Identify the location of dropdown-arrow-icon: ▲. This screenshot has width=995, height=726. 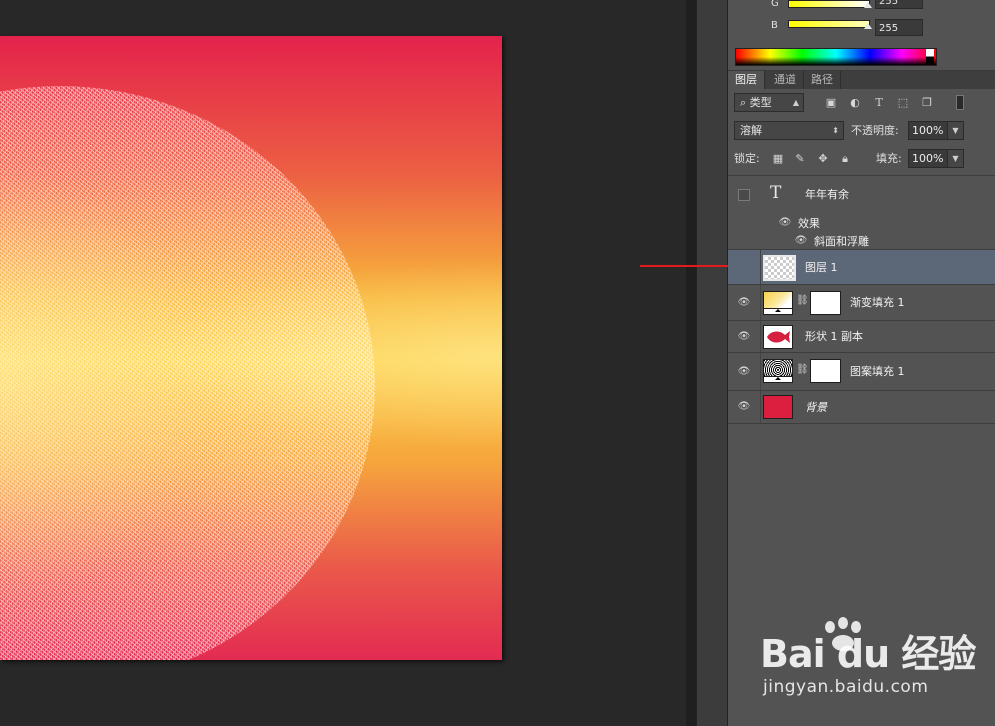
(795, 102).